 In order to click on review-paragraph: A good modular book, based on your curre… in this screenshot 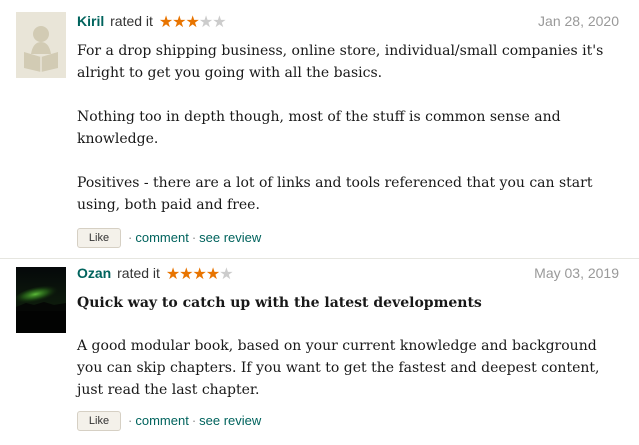, I will do `click(338, 368)`.